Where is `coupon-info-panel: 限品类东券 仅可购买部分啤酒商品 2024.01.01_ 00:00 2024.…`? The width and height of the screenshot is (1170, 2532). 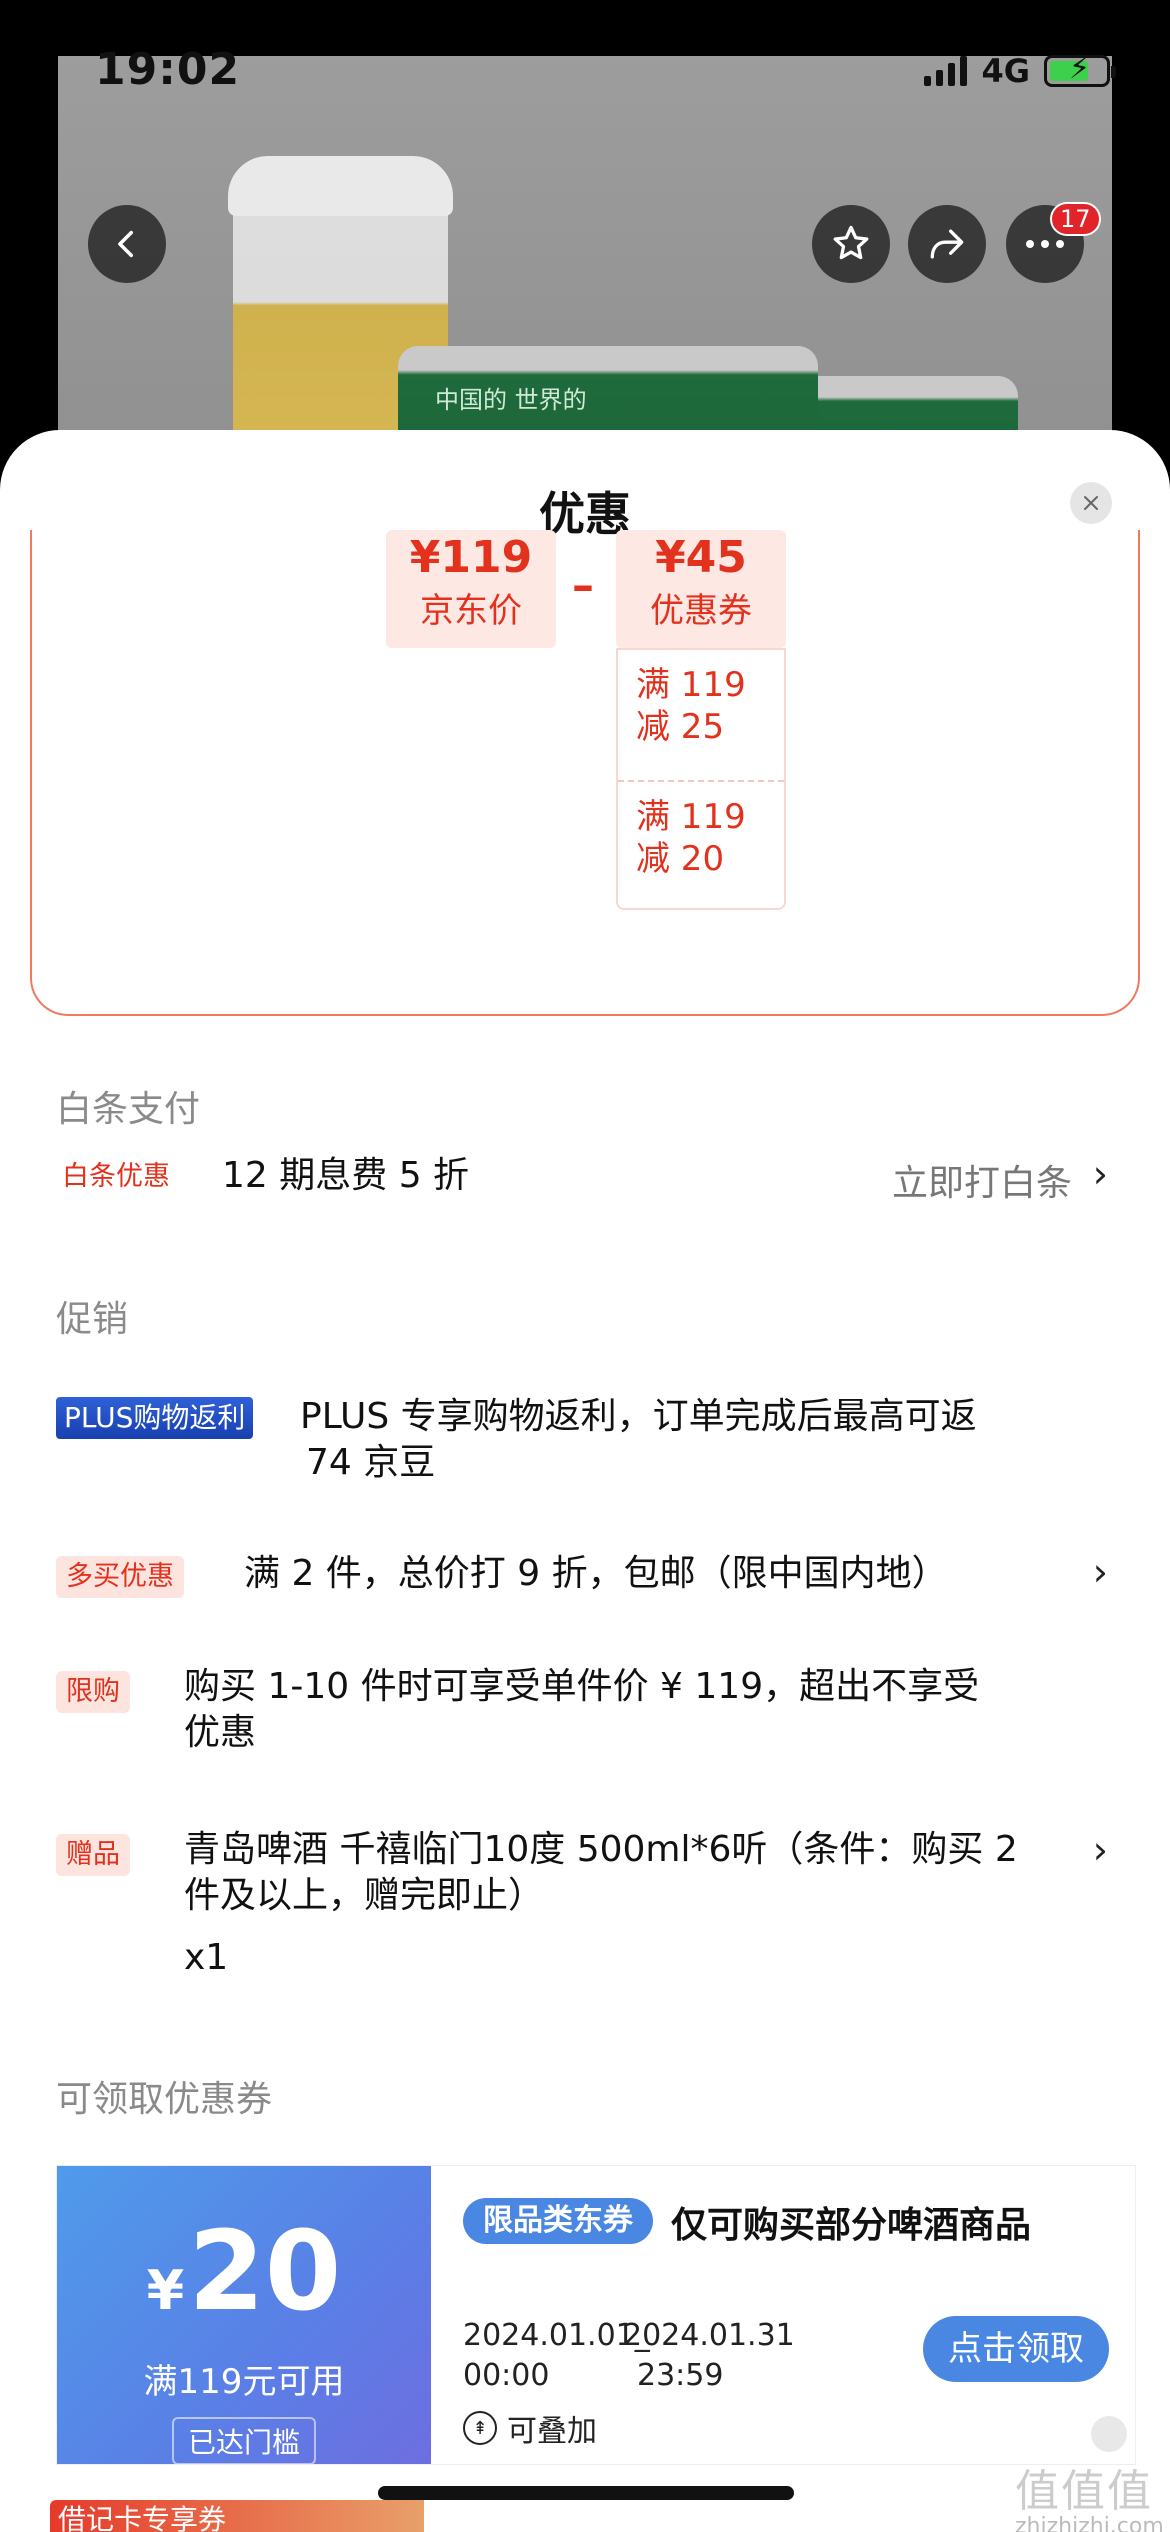 coupon-info-panel: 限品类东券 仅可购买部分啤酒商品 2024.01.01_ 00:00 2024.… is located at coordinates (783, 2315).